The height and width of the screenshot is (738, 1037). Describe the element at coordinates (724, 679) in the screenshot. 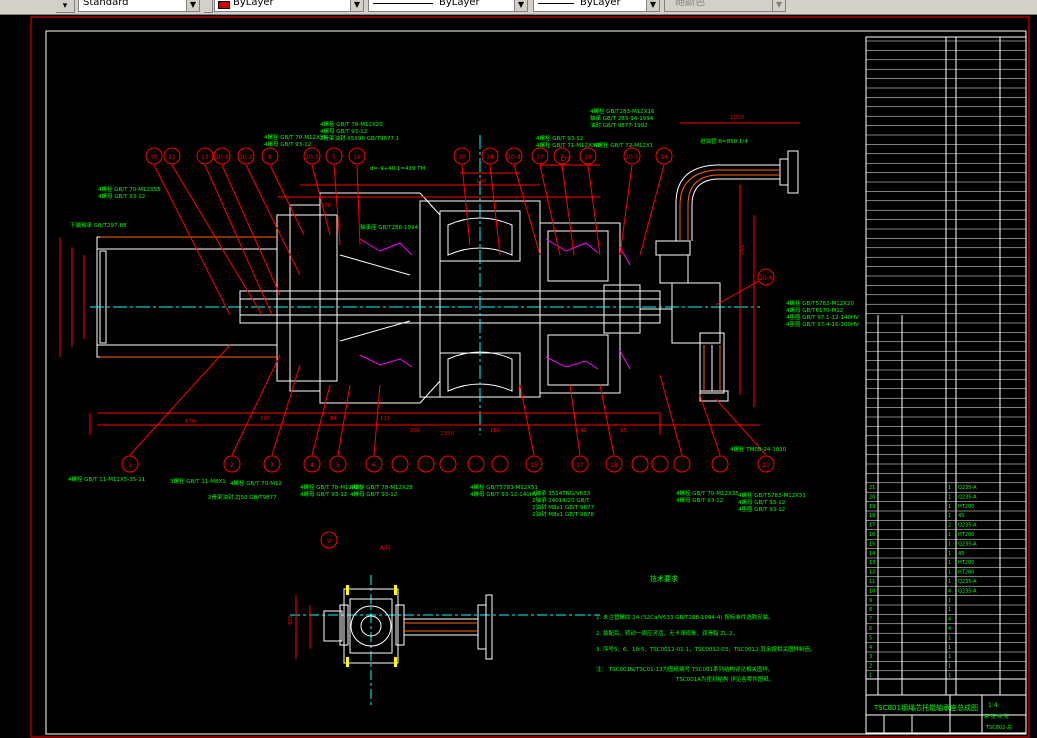

I see `tech-note-5: TSC001A为密封结构 详见各零件图纸。` at that location.